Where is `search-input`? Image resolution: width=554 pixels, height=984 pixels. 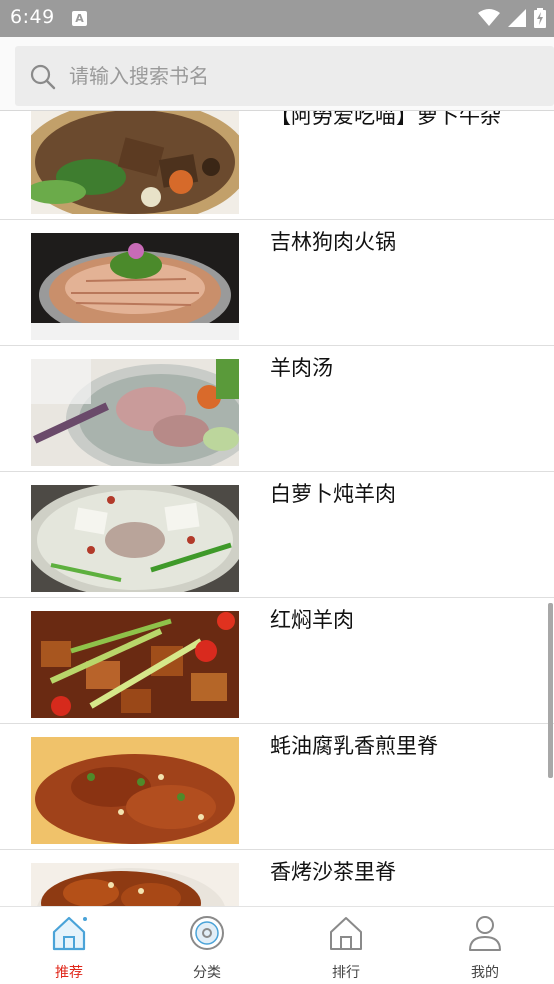 search-input is located at coordinates (304, 76).